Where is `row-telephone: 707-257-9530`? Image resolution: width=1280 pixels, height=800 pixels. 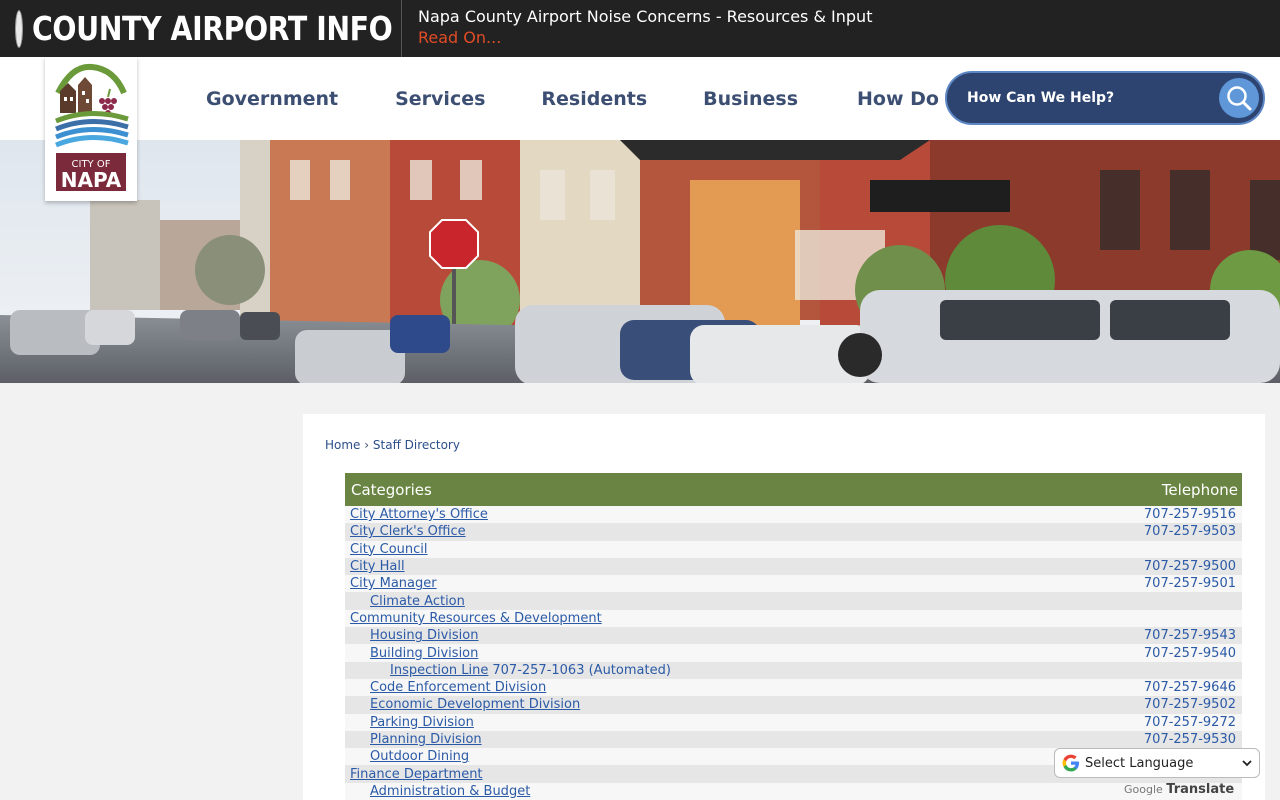
row-telephone: 707-257-9530 is located at coordinates (1190, 739).